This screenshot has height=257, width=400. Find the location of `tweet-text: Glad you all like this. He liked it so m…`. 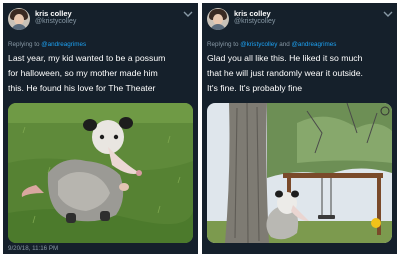

tweet-text: Glad you all like this. He liked it so m… is located at coordinates (300, 73).